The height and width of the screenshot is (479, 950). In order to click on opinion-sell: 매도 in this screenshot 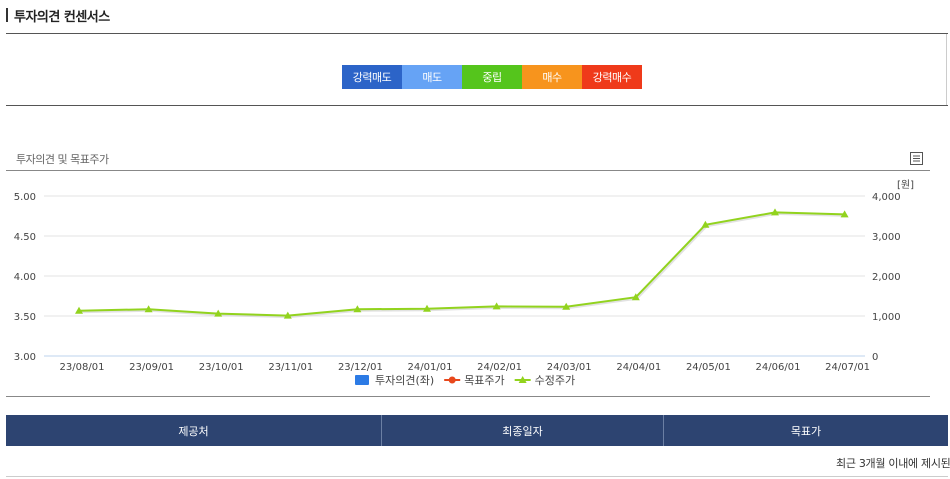, I will do `click(432, 77)`.